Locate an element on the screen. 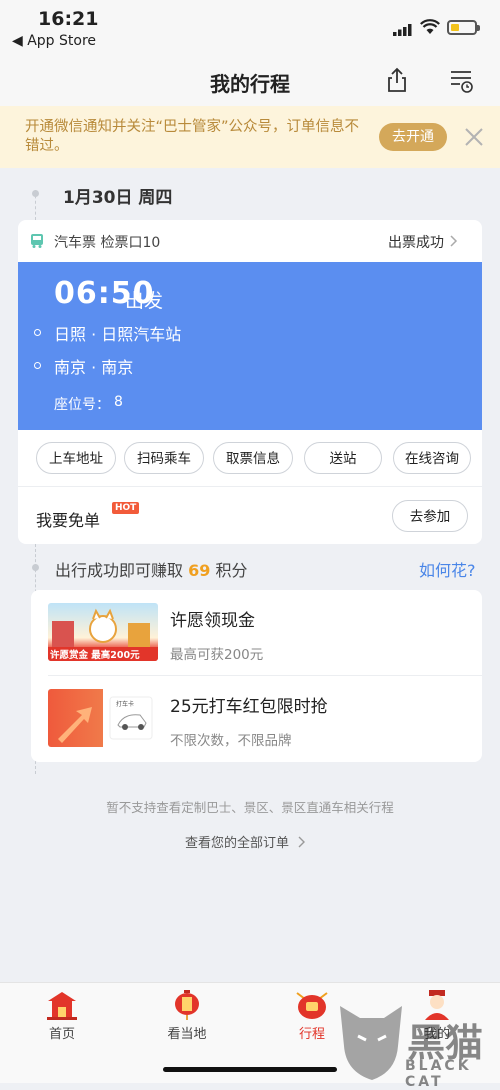 This screenshot has height=1090, width=500. taxi-coupon-image: 打车卡 is located at coordinates (103, 718).